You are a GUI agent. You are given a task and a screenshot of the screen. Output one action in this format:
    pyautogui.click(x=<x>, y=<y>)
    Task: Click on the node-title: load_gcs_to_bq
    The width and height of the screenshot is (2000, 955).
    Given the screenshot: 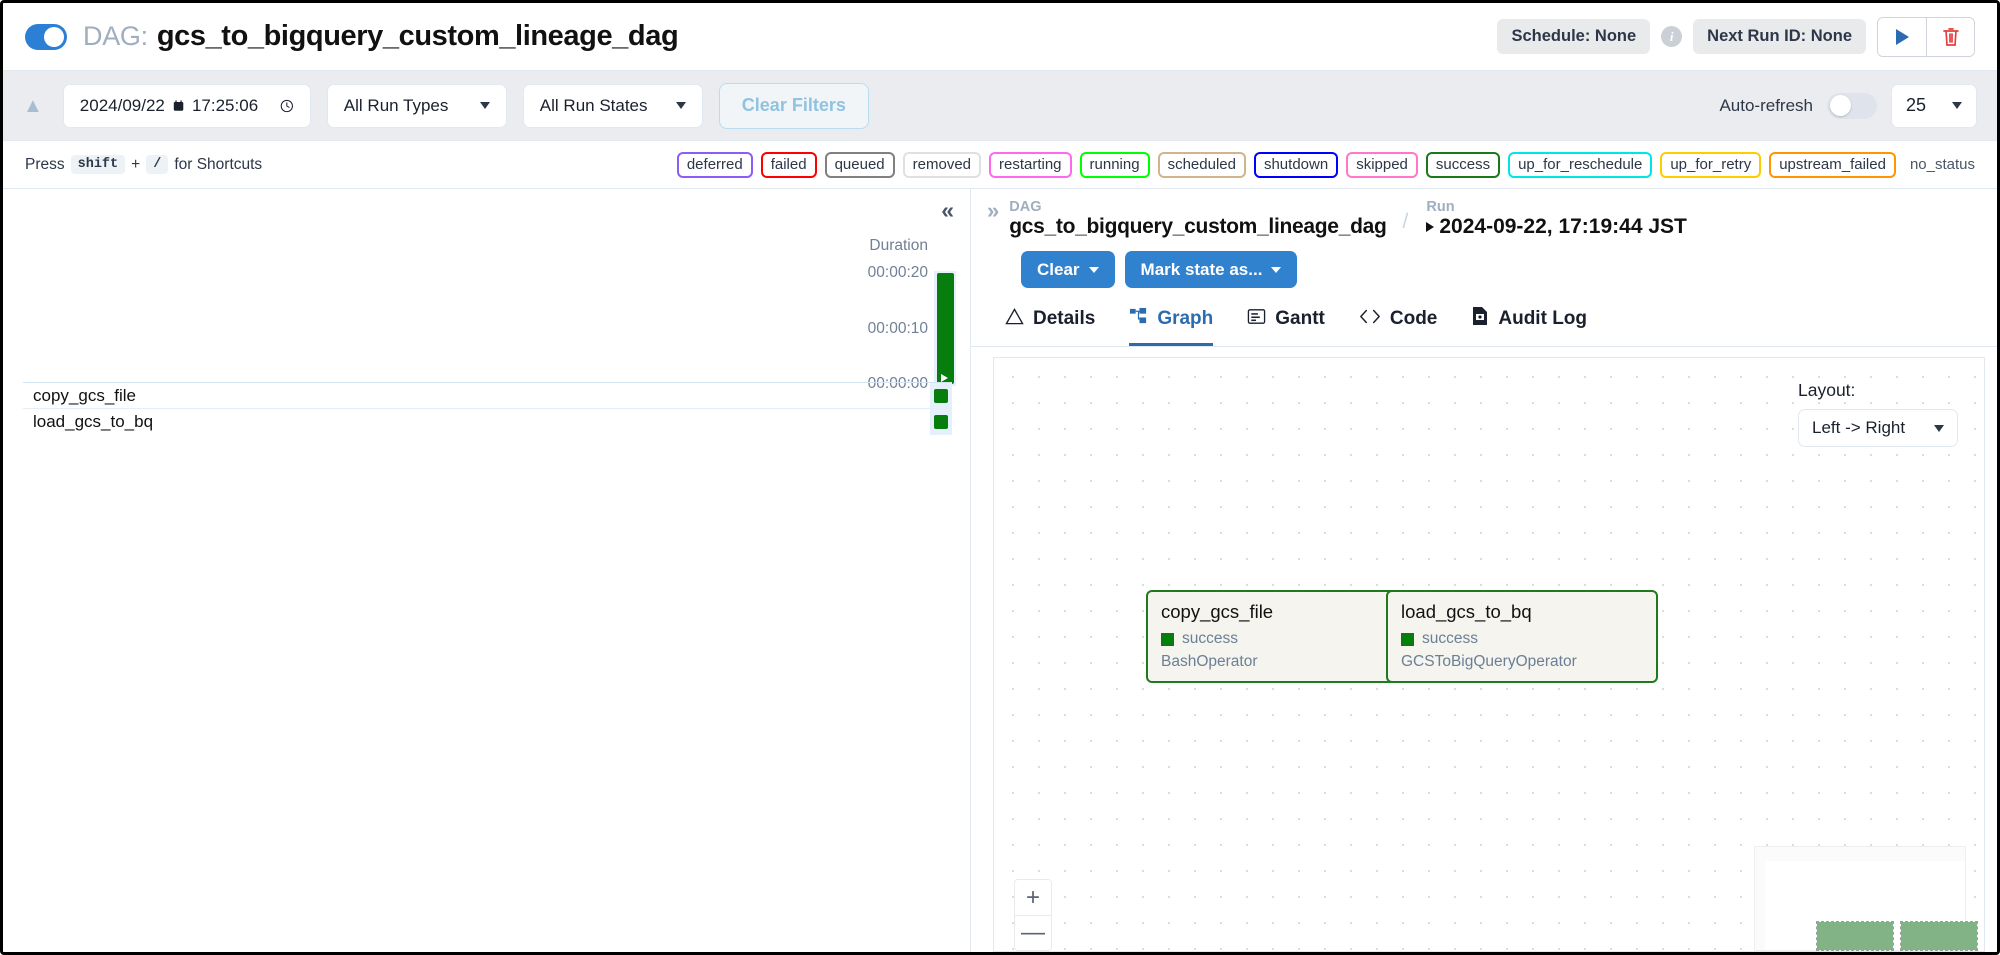 What is the action you would take?
    pyautogui.click(x=1466, y=611)
    